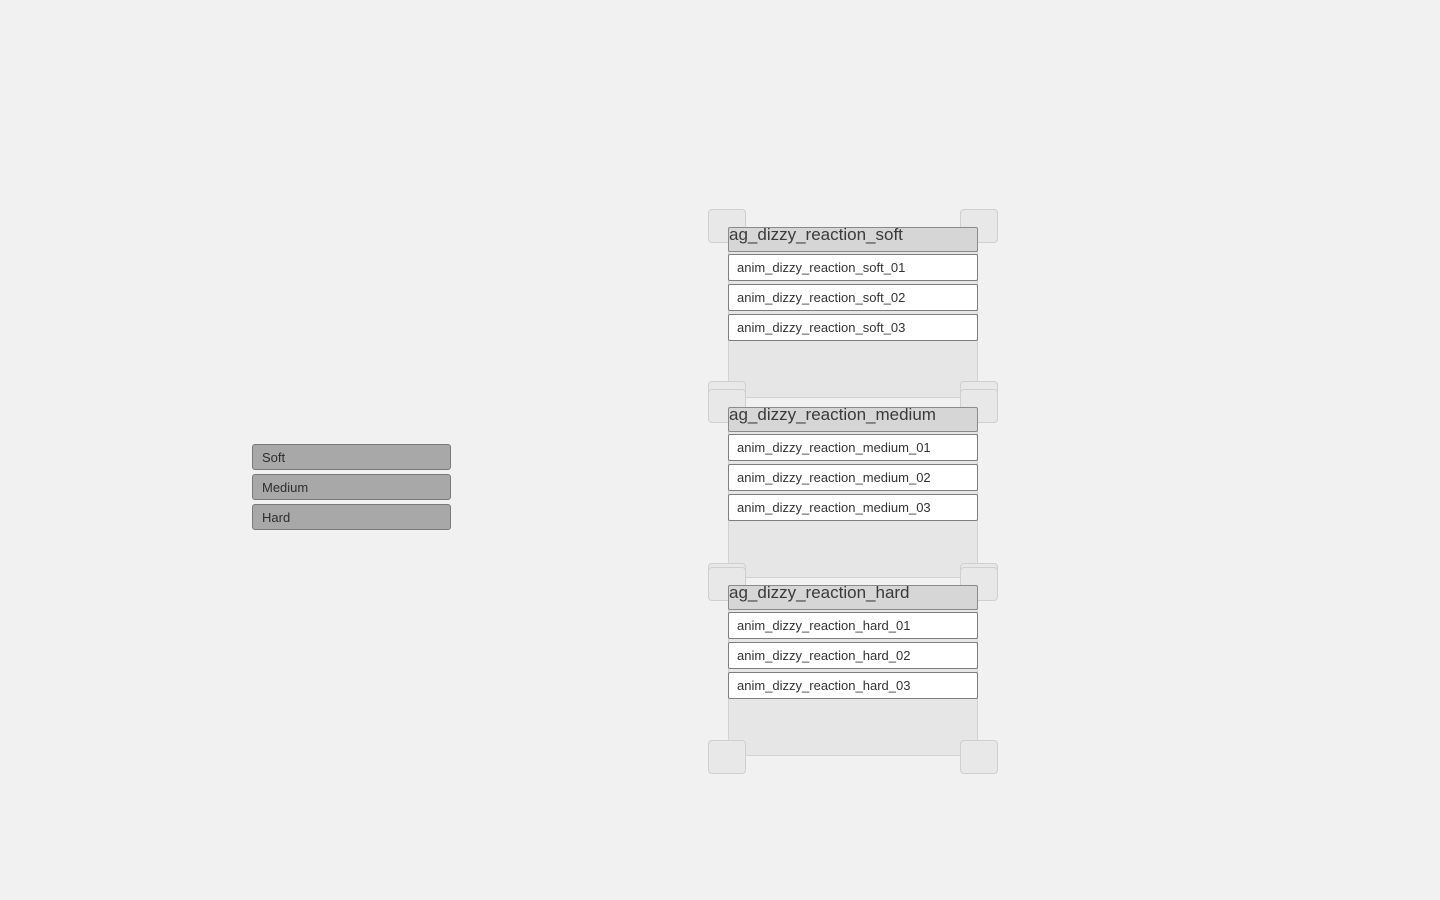 The width and height of the screenshot is (1440, 900). What do you see at coordinates (853, 267) in the screenshot?
I see `animation-item: anim_dizzy_reaction_soft_01` at bounding box center [853, 267].